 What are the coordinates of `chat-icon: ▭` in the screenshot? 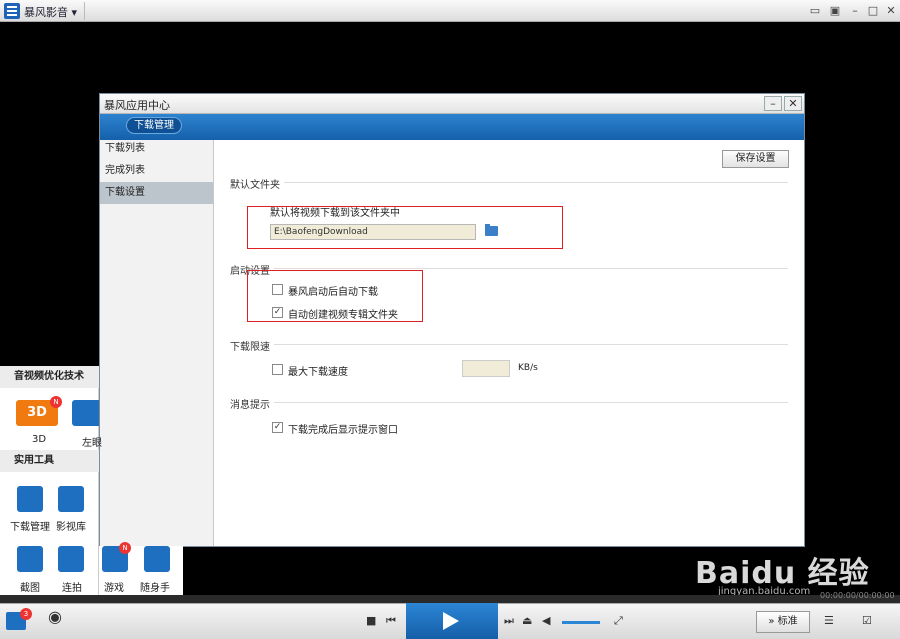 It's located at (815, 11).